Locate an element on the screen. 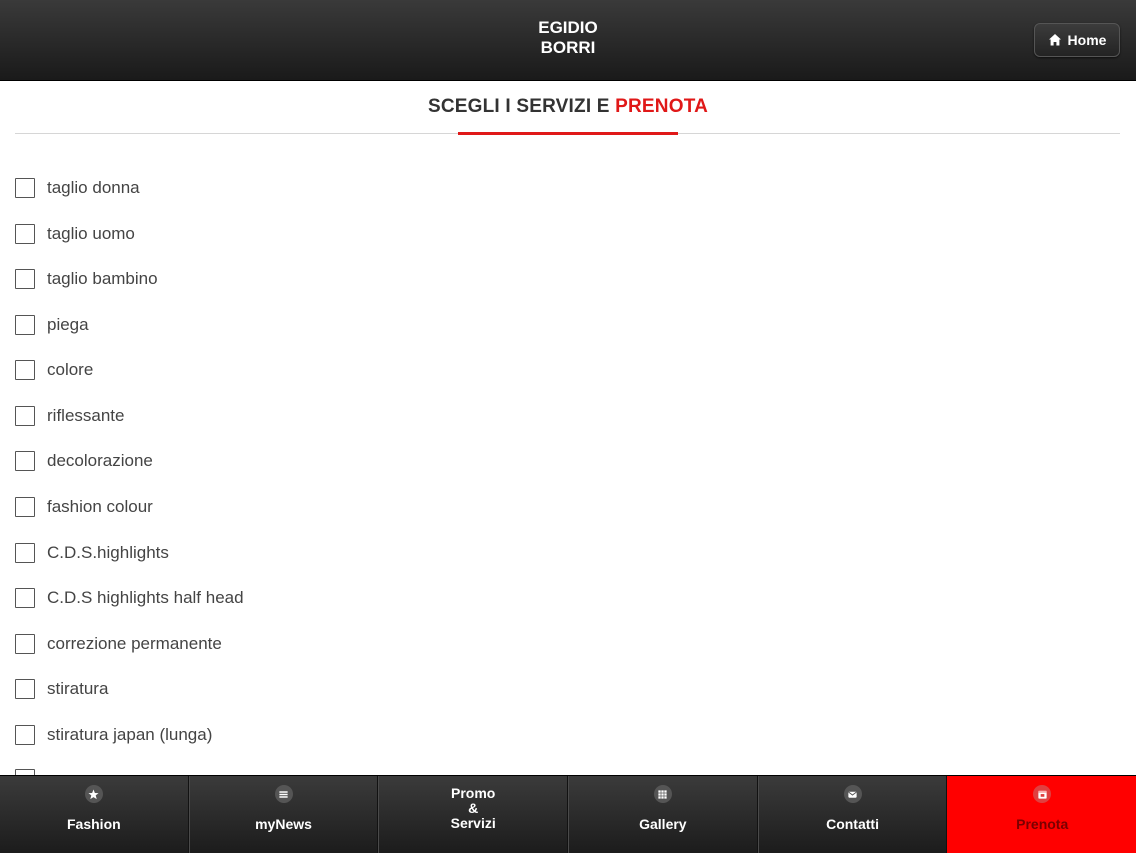 This screenshot has width=1136, height=853. app-title-line2: BORRI is located at coordinates (568, 47).